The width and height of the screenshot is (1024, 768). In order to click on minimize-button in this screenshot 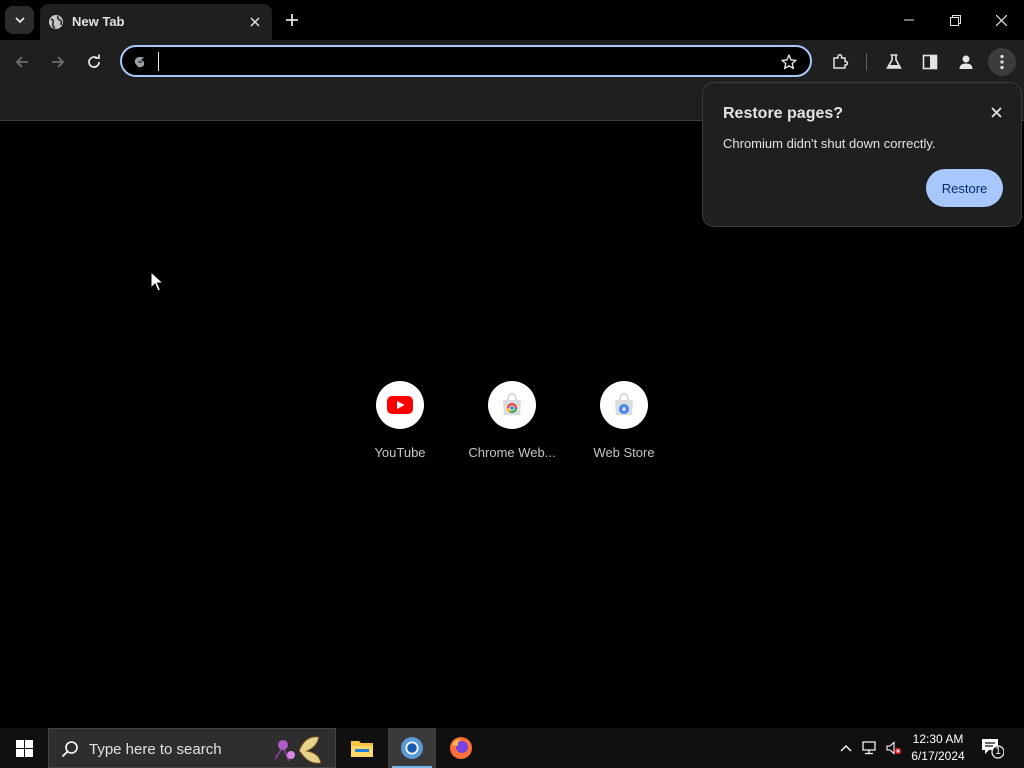, I will do `click(909, 20)`.